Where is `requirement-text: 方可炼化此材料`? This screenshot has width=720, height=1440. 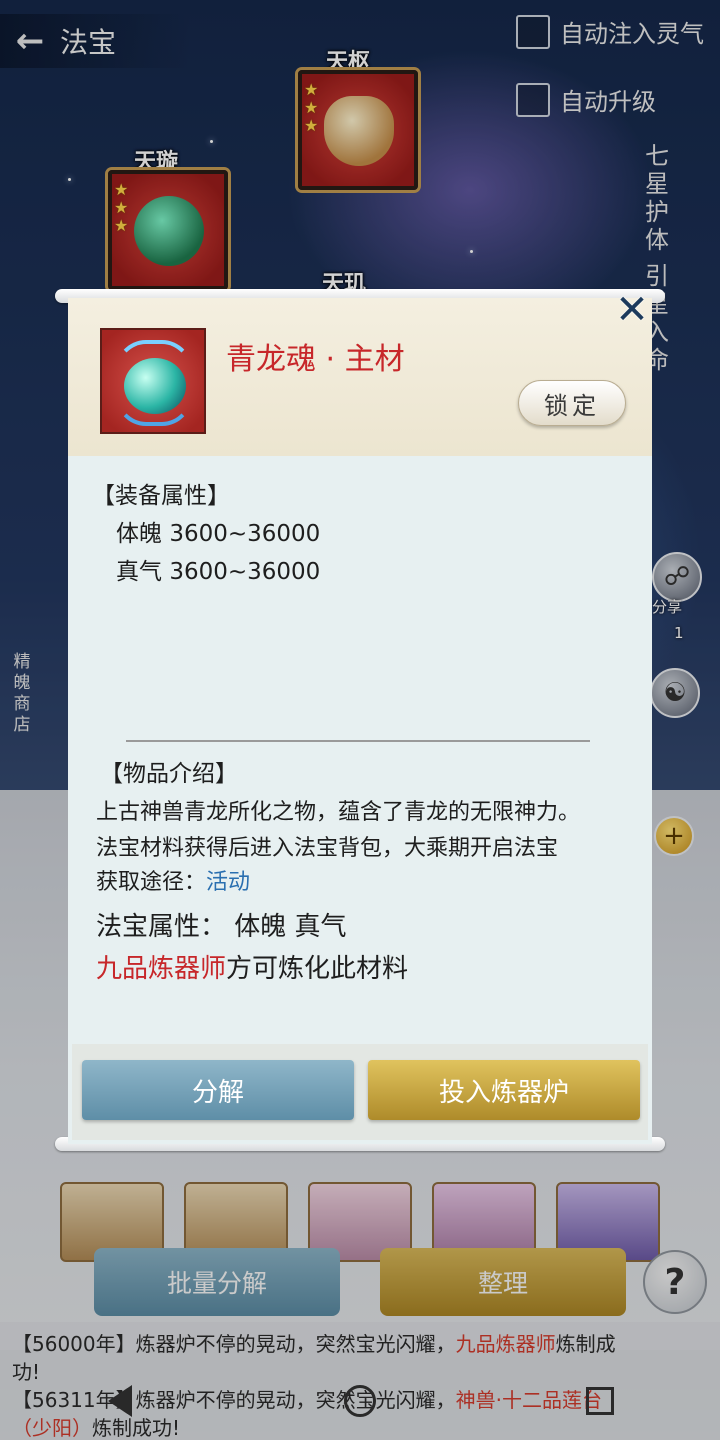 requirement-text: 方可炼化此材料 is located at coordinates (317, 969).